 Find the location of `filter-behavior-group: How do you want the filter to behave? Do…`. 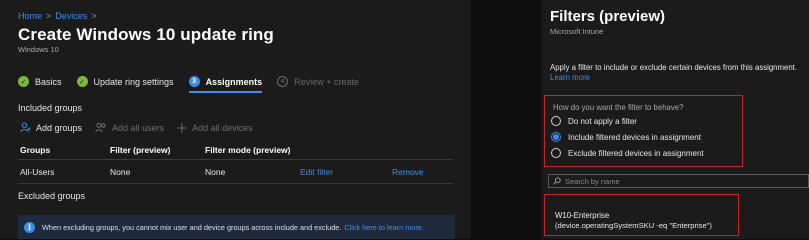

filter-behavior-group: How do you want the filter to behave? Do… is located at coordinates (643, 131).